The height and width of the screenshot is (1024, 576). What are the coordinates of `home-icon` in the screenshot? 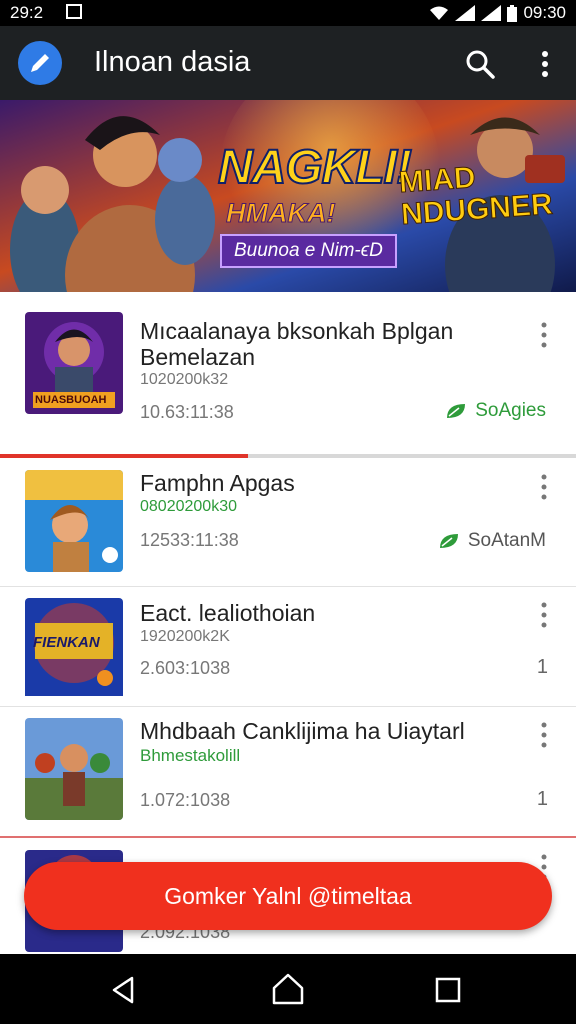 It's located at (288, 989).